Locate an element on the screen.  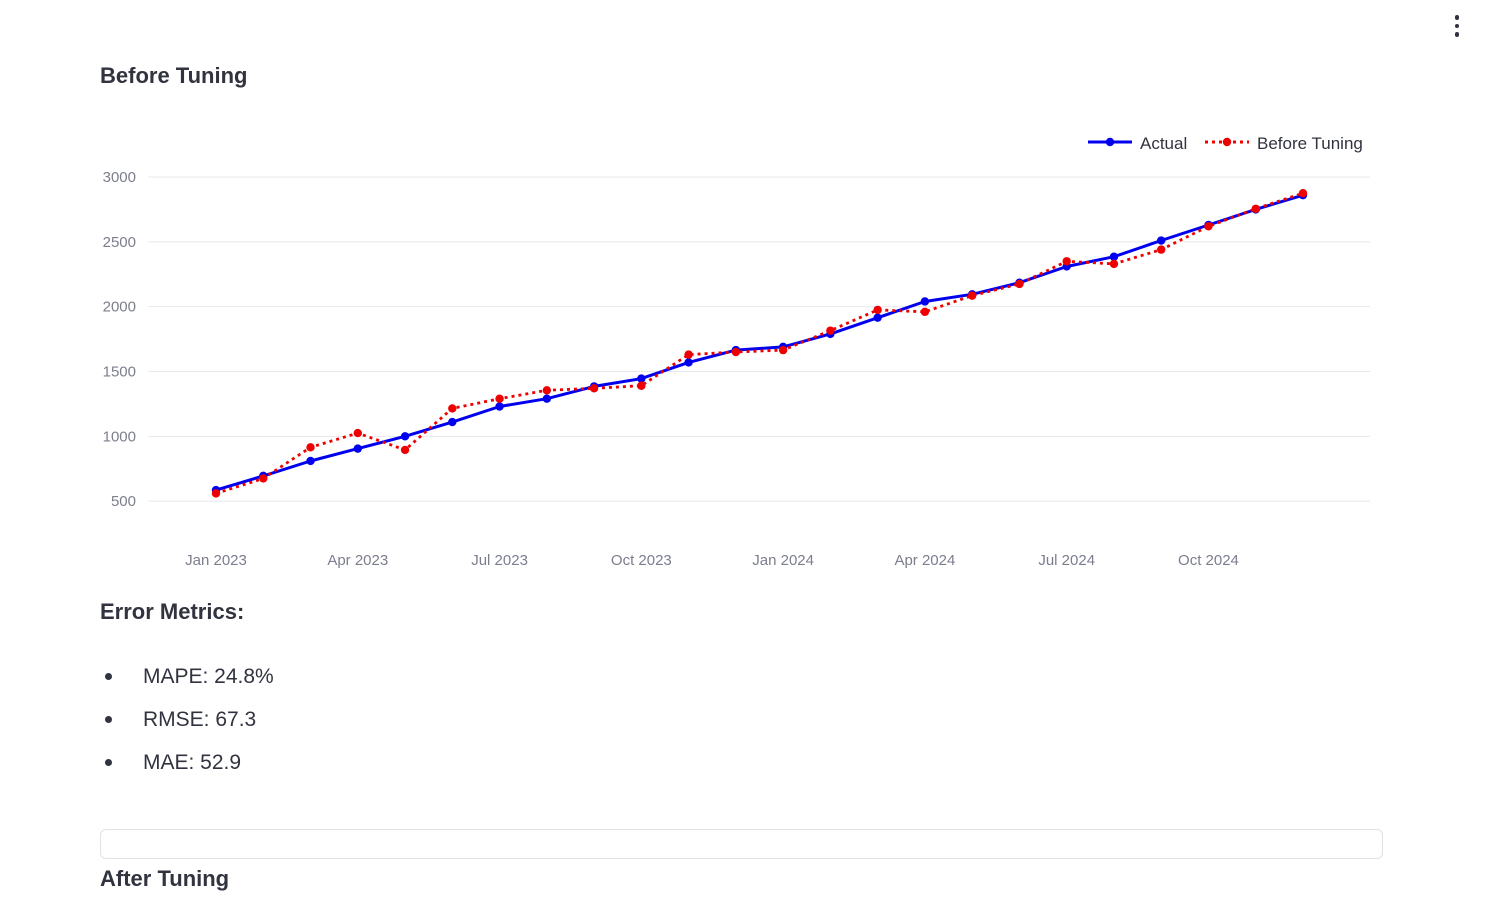
chart-legend: Actual Before Tuning is located at coordinates (1225, 143).